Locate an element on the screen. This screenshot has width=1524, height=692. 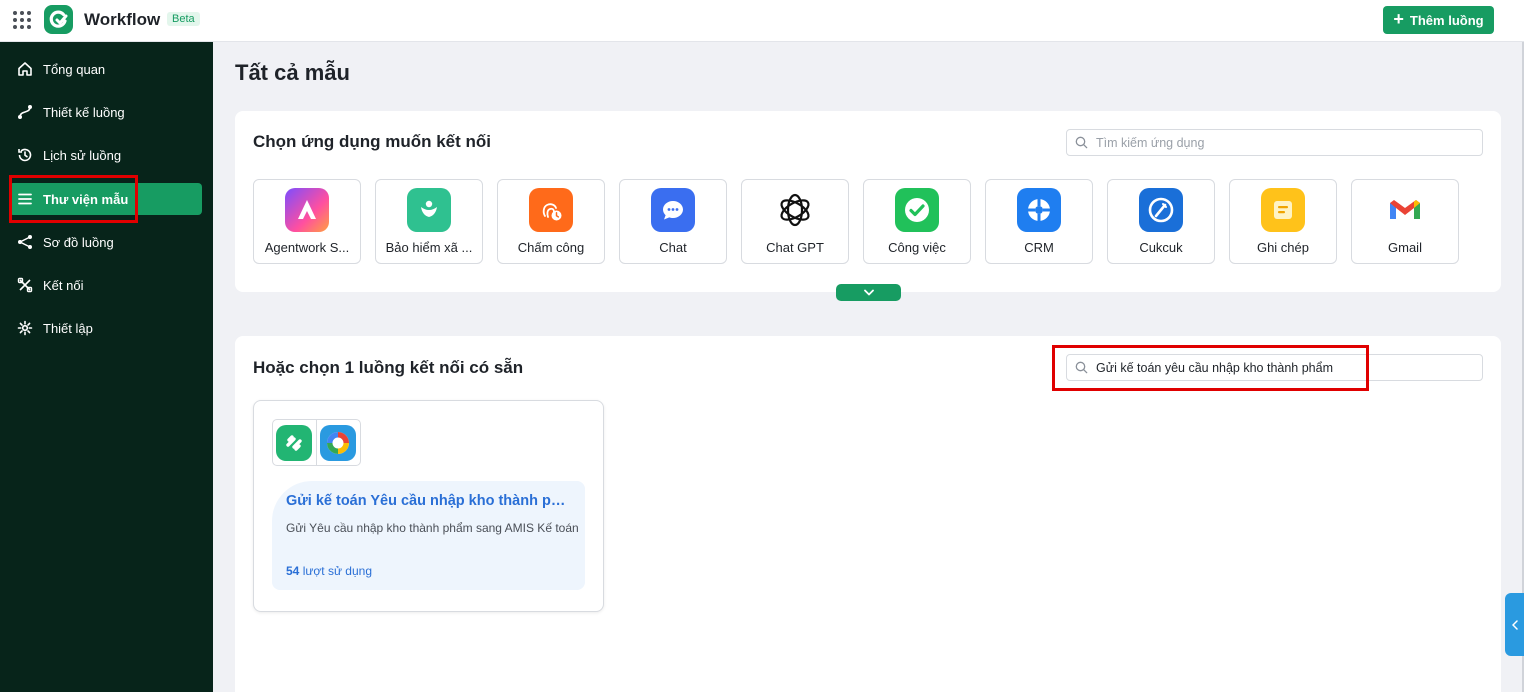
sidebar-item-settings: Thiết lập is located at coordinates (105, 328).